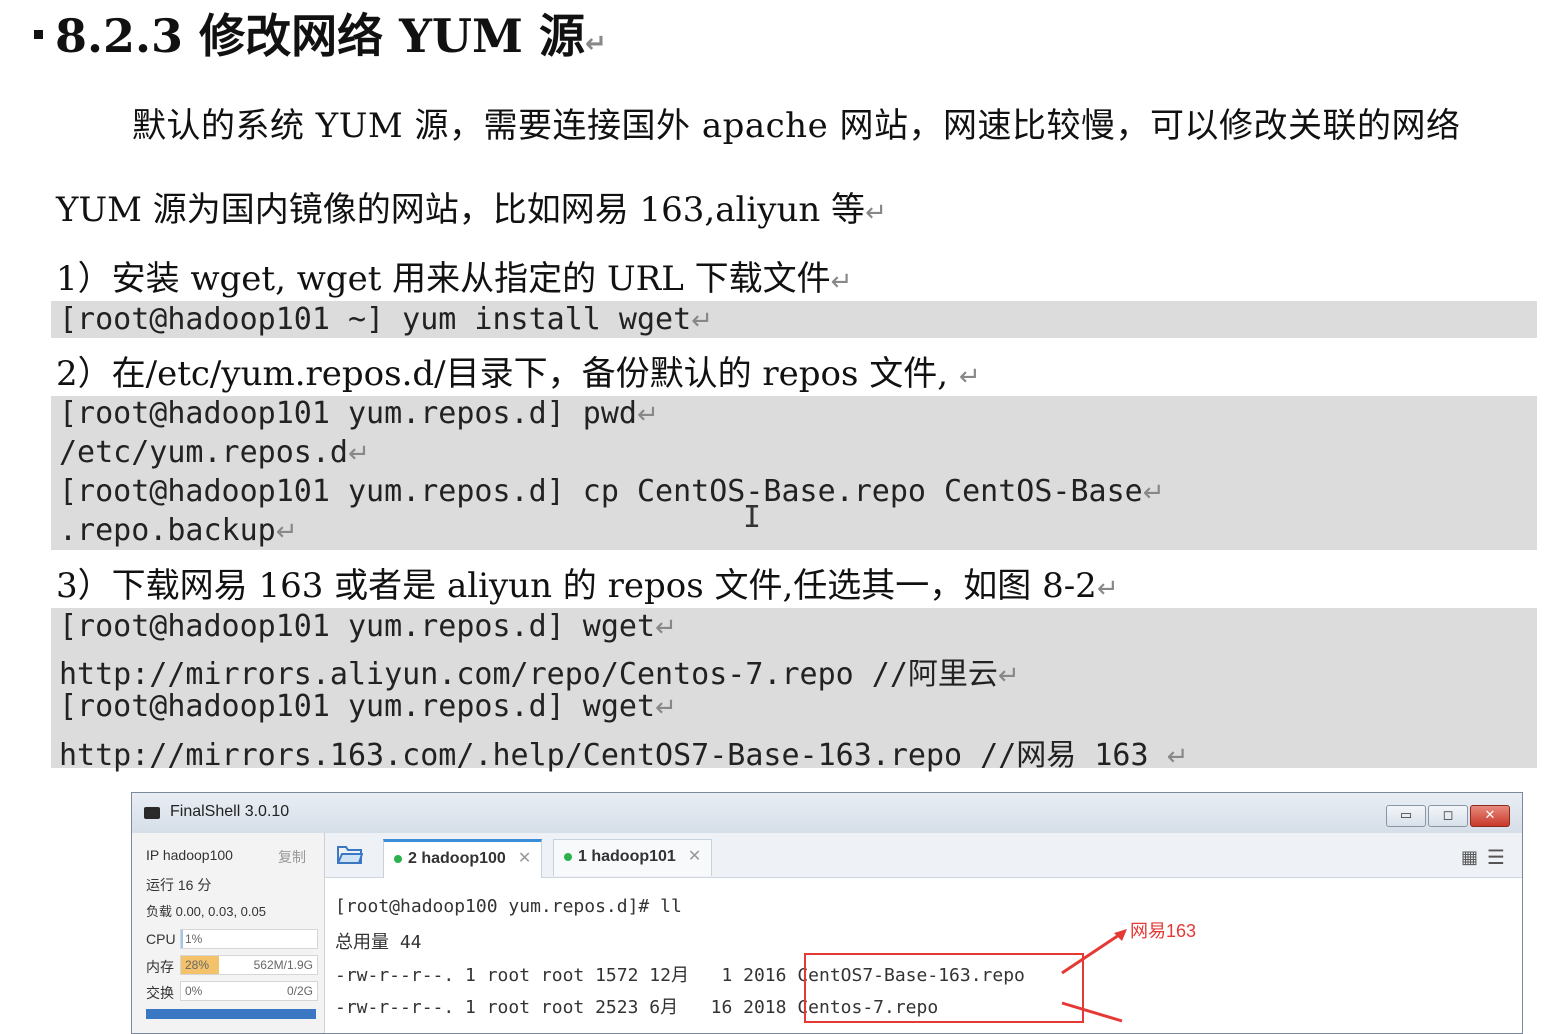 This screenshot has height=1034, width=1553. Describe the element at coordinates (197, 965) in the screenshot. I see `mem-percent: 28%` at that location.